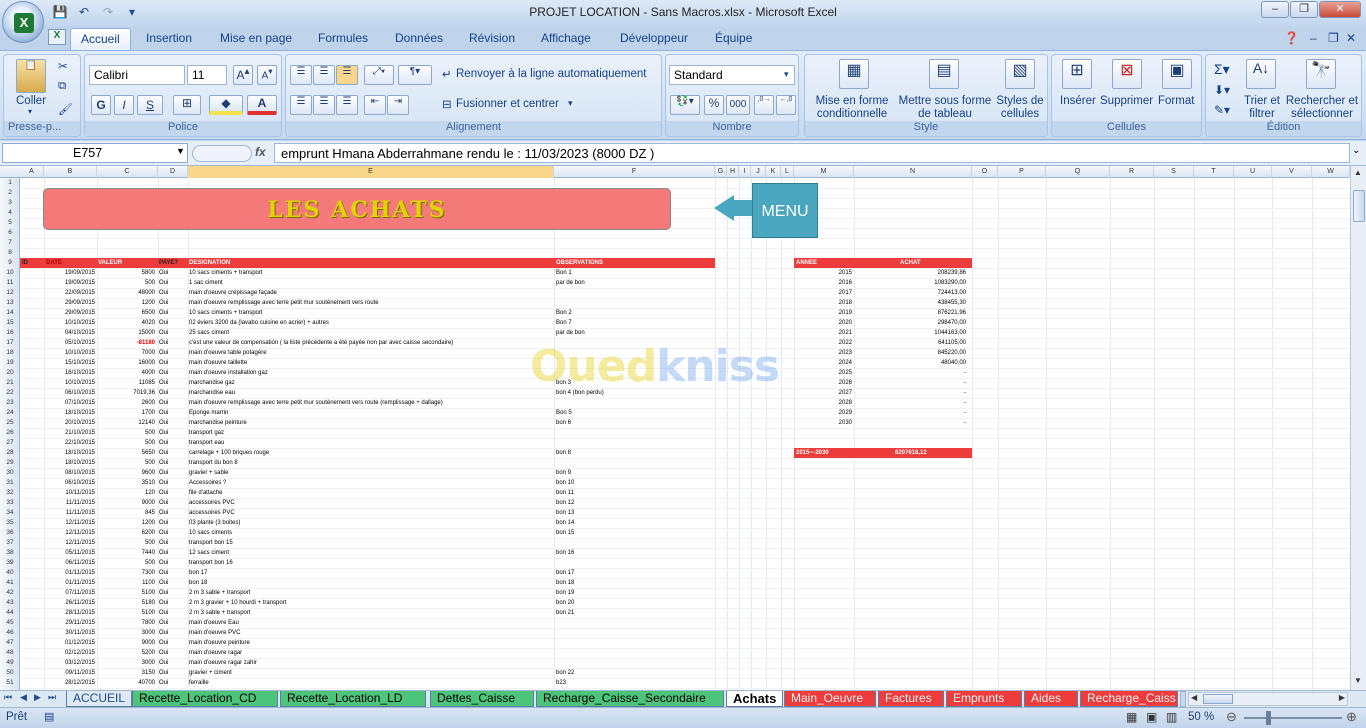 The image size is (1366, 728). What do you see at coordinates (812, 453) in the screenshot?
I see `total-label: 2015---2030` at bounding box center [812, 453].